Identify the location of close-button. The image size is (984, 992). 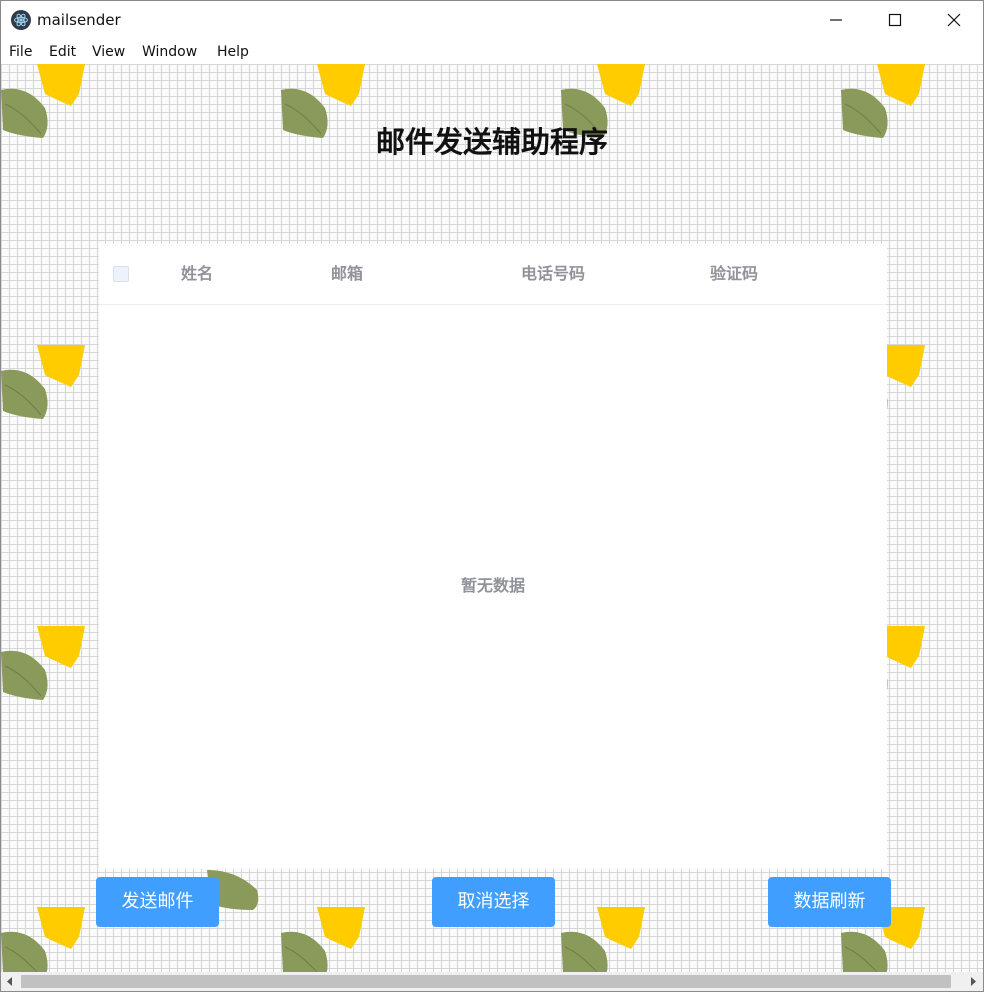
(954, 20).